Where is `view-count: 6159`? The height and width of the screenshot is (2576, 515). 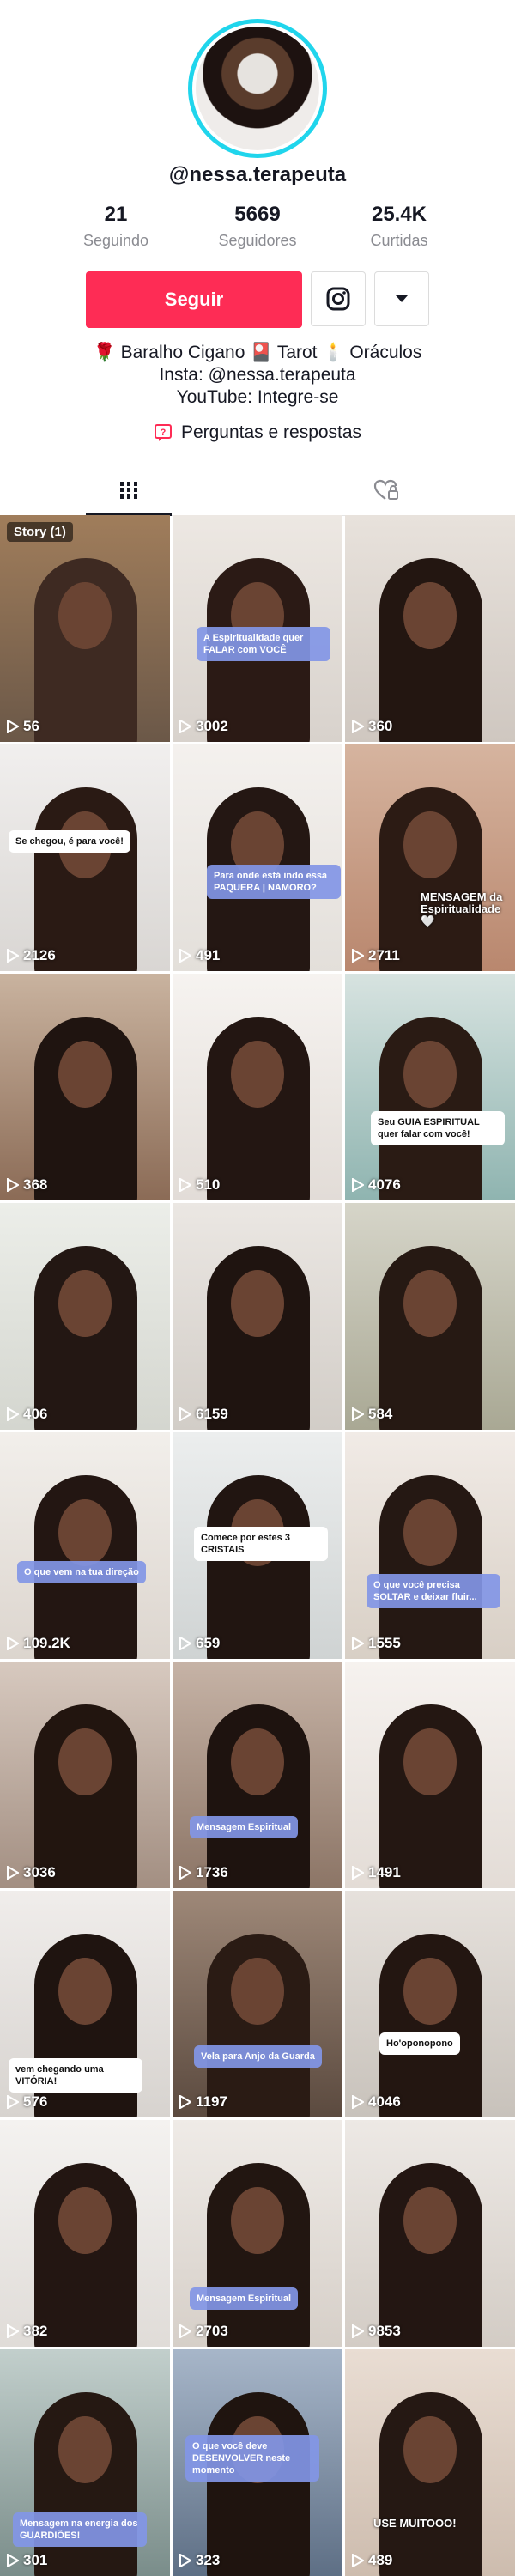 view-count: 6159 is located at coordinates (203, 1415).